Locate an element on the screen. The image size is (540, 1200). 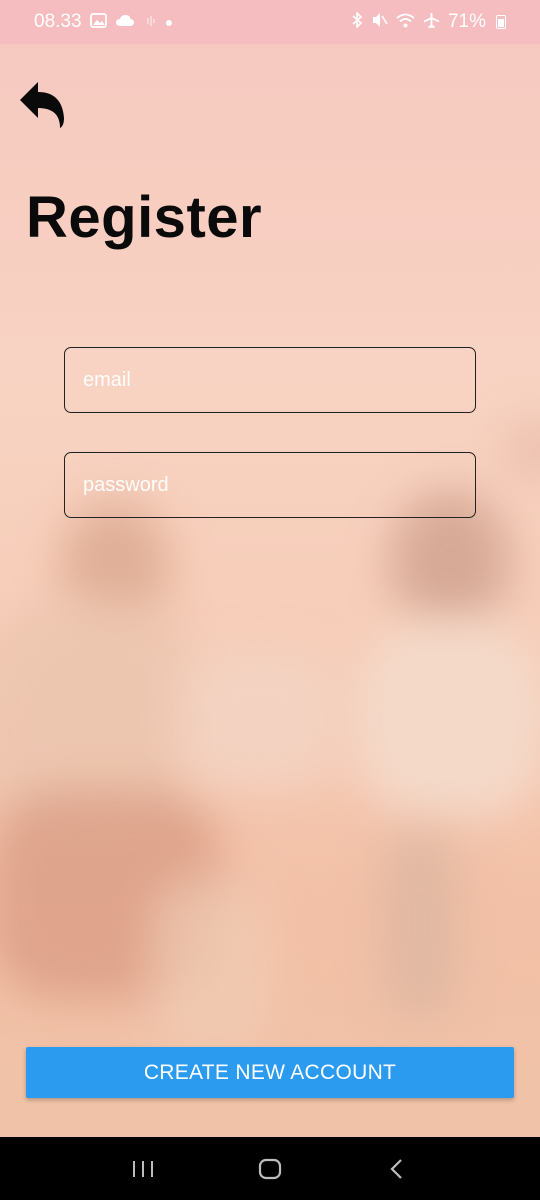
recent-apps-button is located at coordinates (143, 1169).